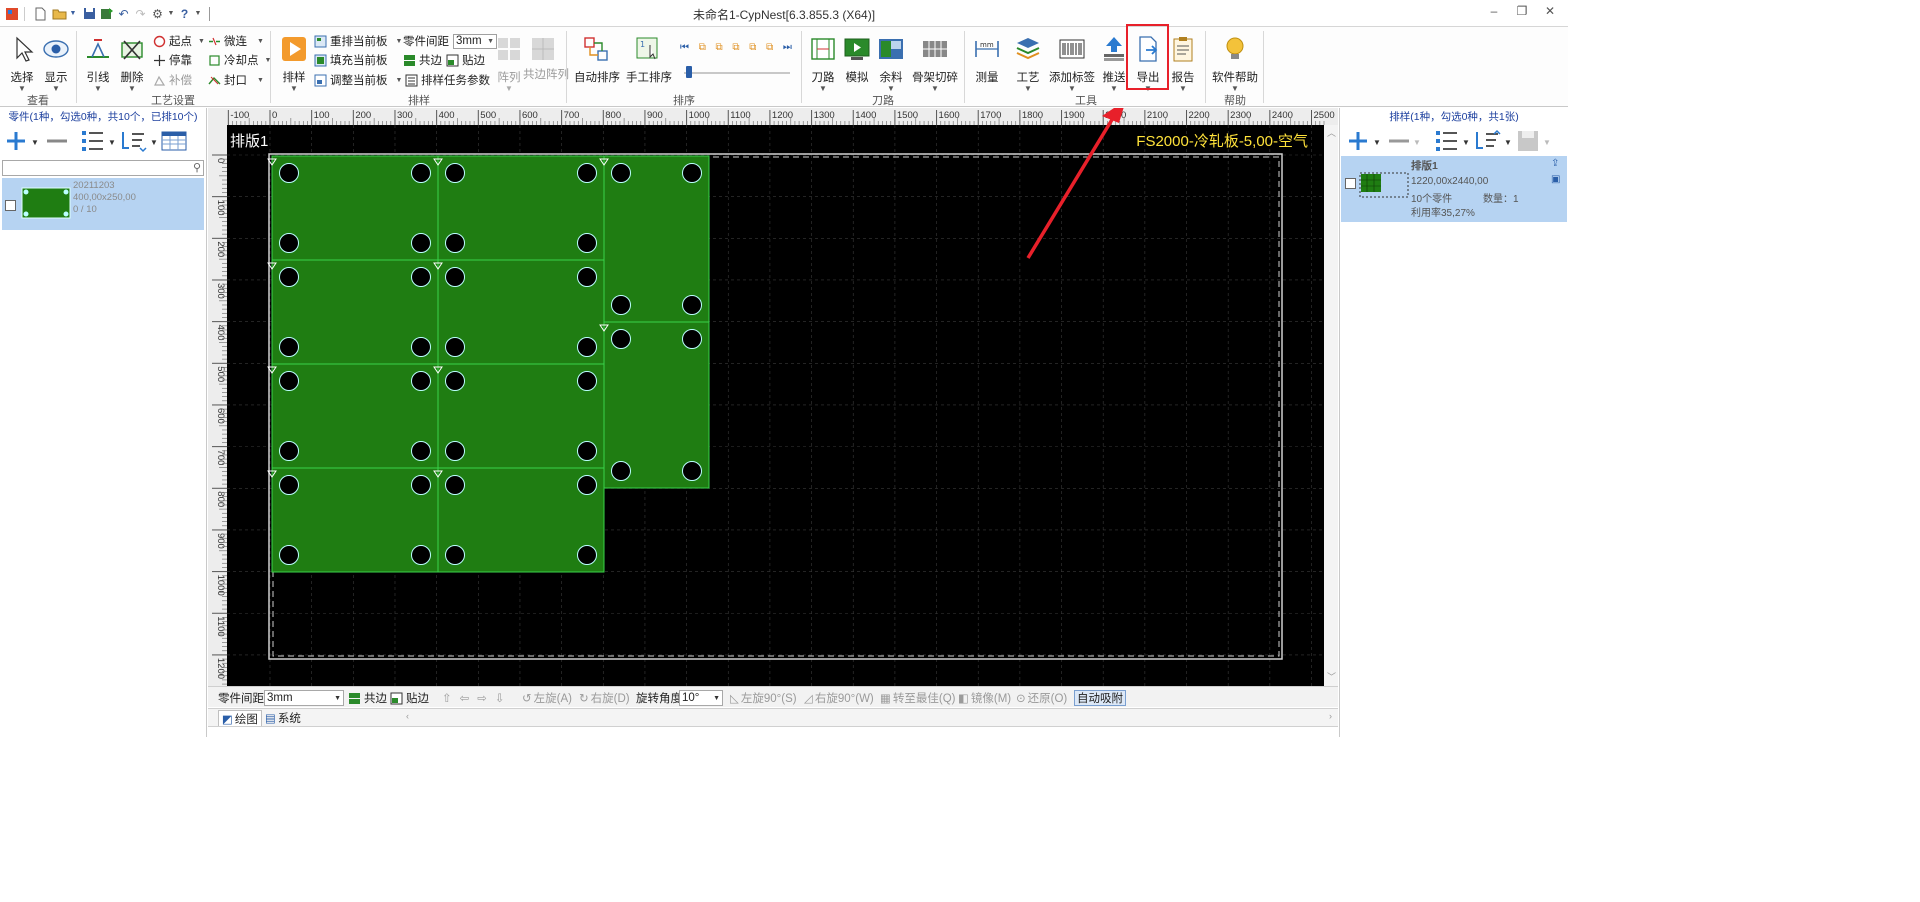 This screenshot has width=1920, height=902. I want to click on add-part-icon: ▼, so click(22, 141).